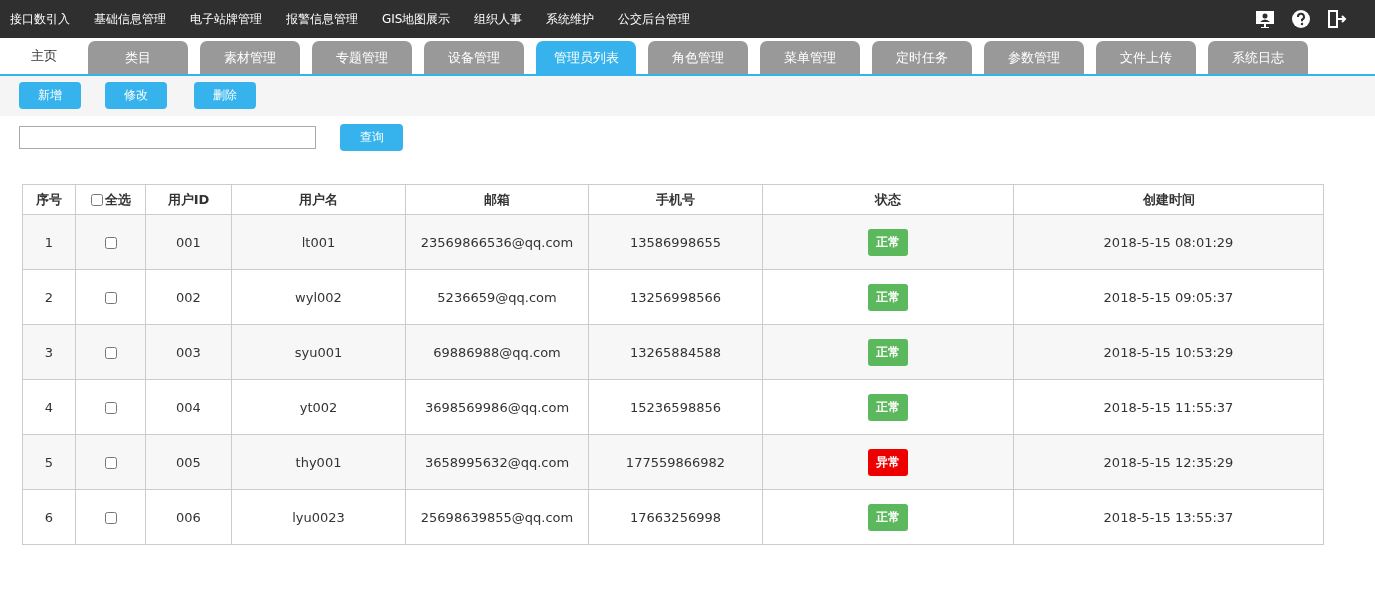 The height and width of the screenshot is (614, 1375). Describe the element at coordinates (226, 19) in the screenshot. I see `top-menu-item: 电子站牌管理` at that location.